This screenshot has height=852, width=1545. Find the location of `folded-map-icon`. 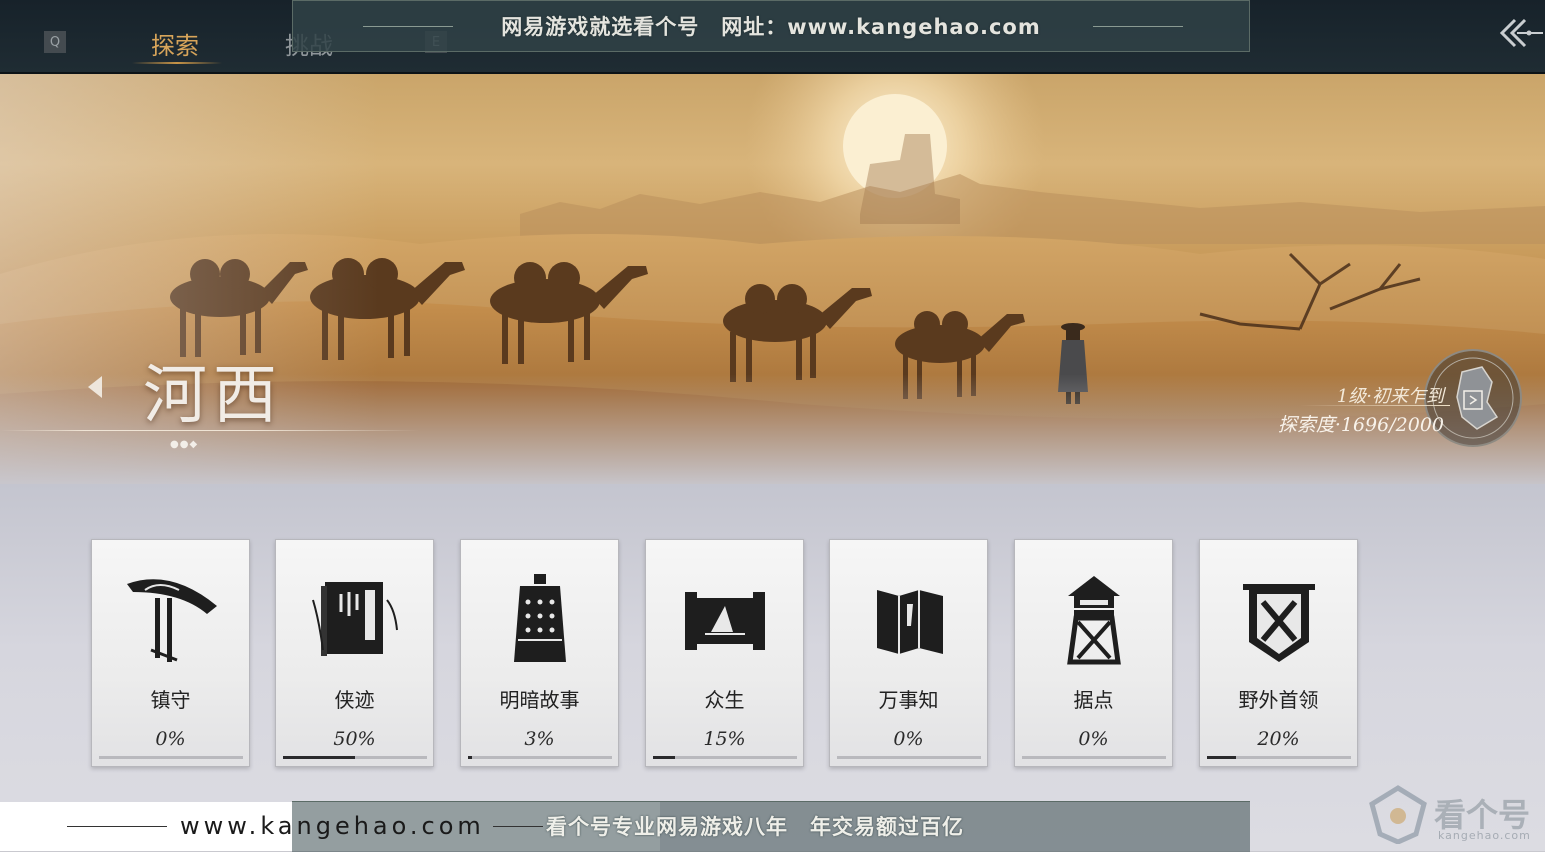

folded-map-icon is located at coordinates (910, 622).